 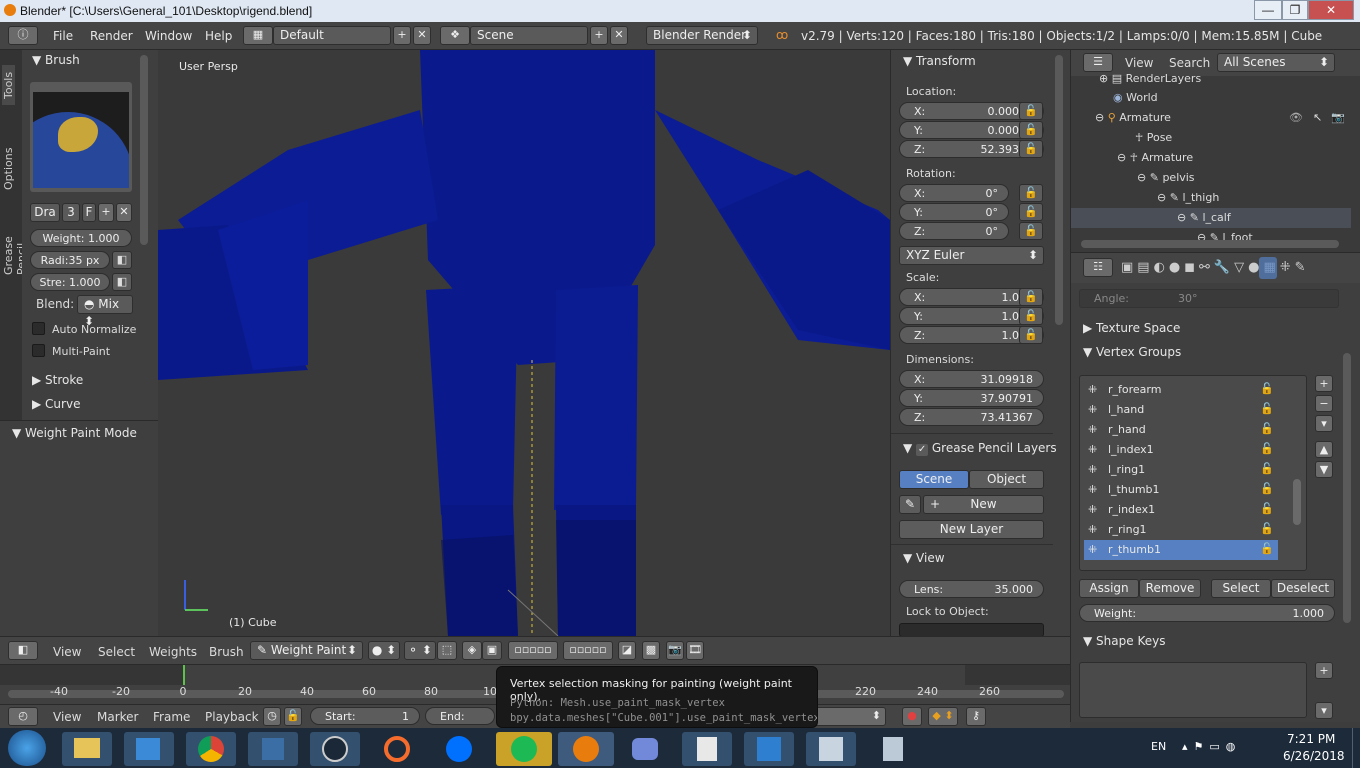 I want to click on preview-range-icon: ◷, so click(x=272, y=716).